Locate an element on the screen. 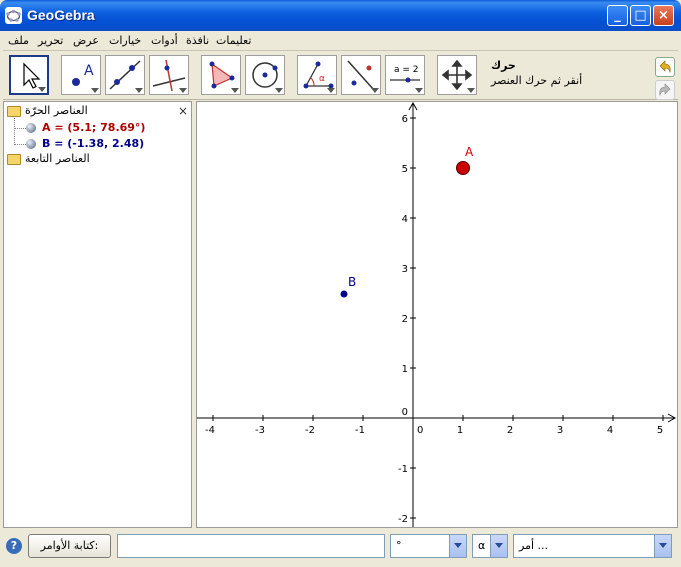  move-view-tool-button is located at coordinates (457, 75).